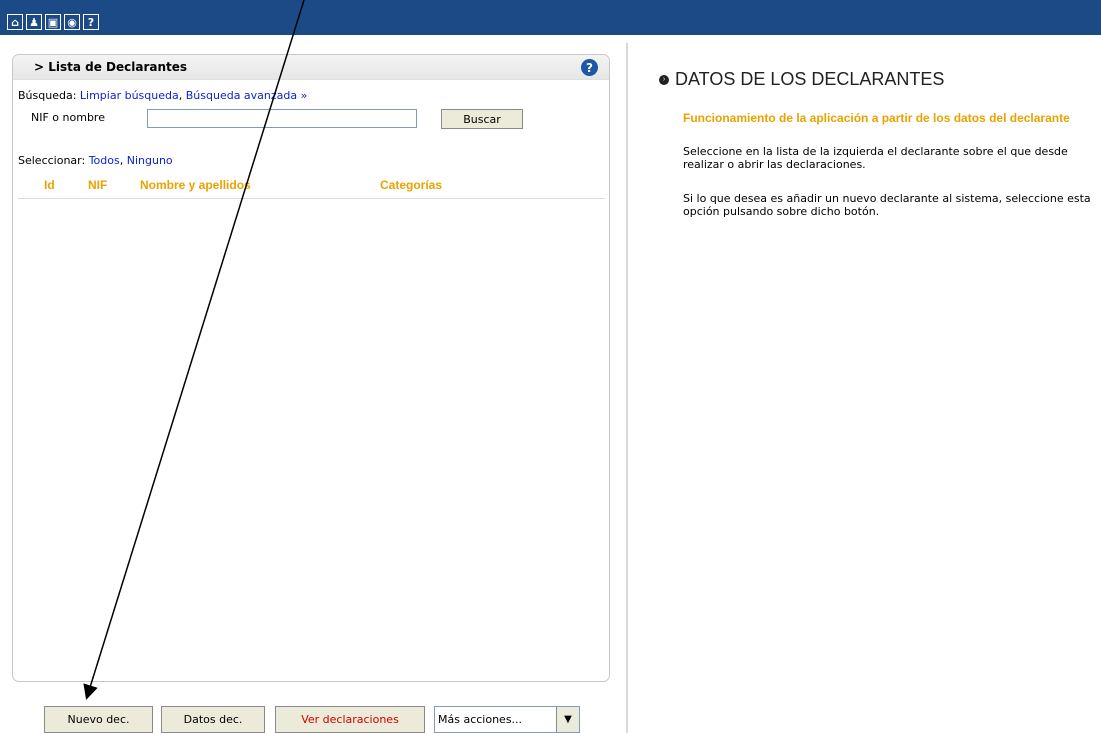 This screenshot has width=1101, height=733. What do you see at coordinates (49, 95) in the screenshot?
I see `search-label: Búsqueda:` at bounding box center [49, 95].